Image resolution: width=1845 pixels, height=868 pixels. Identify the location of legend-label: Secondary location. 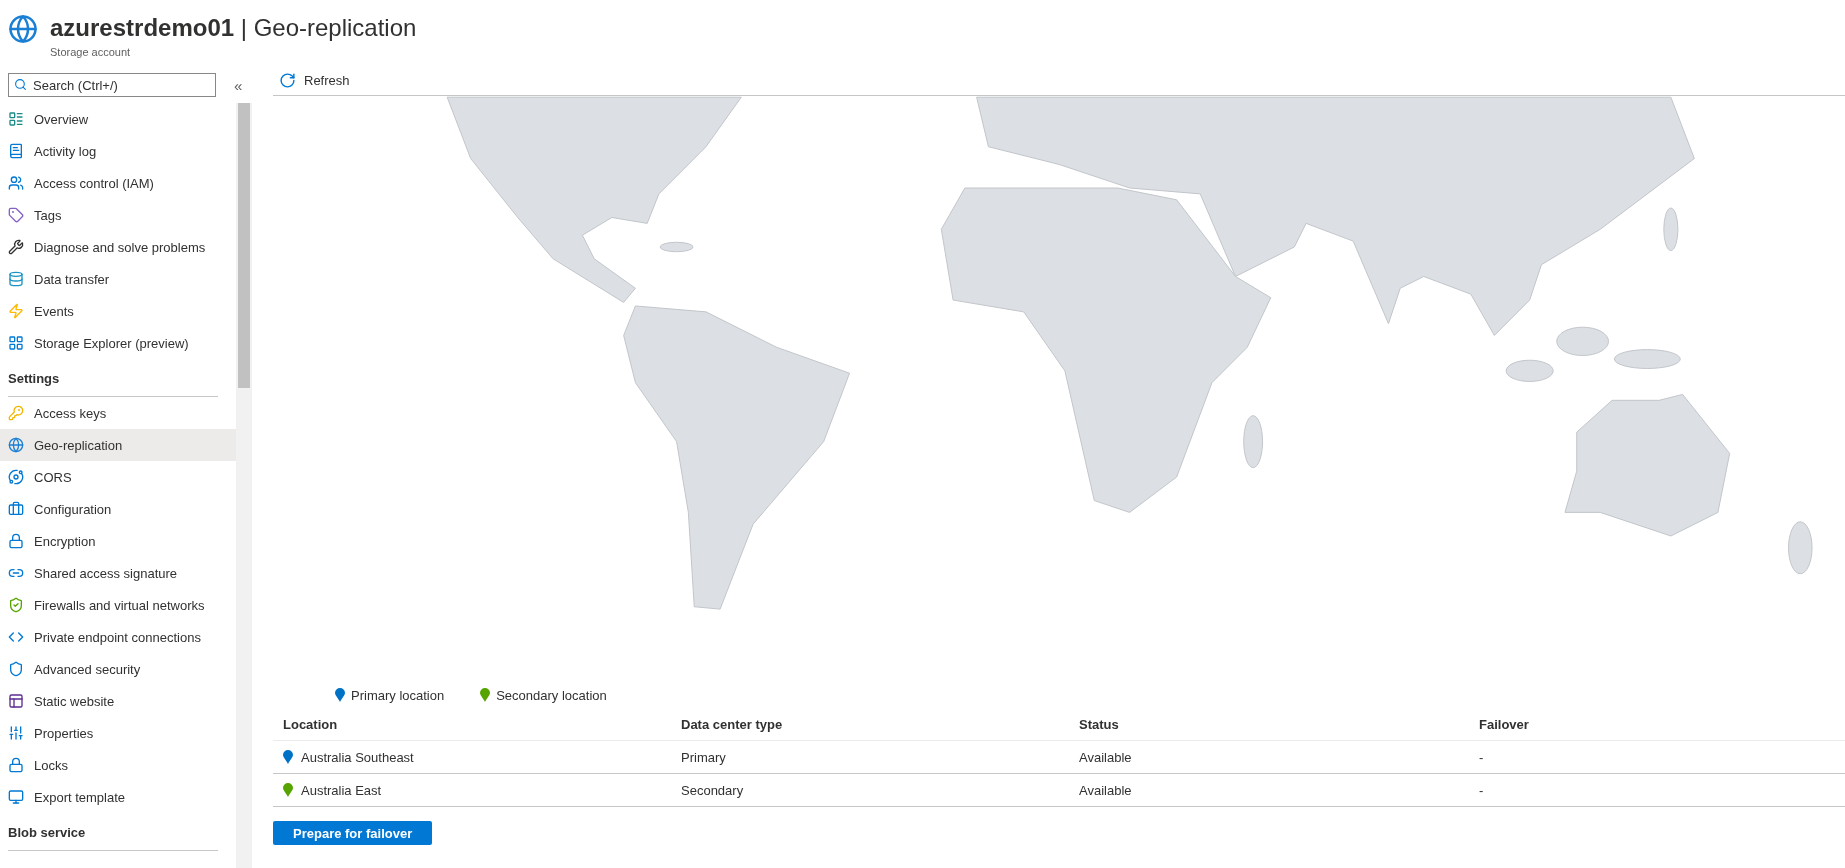
(551, 695).